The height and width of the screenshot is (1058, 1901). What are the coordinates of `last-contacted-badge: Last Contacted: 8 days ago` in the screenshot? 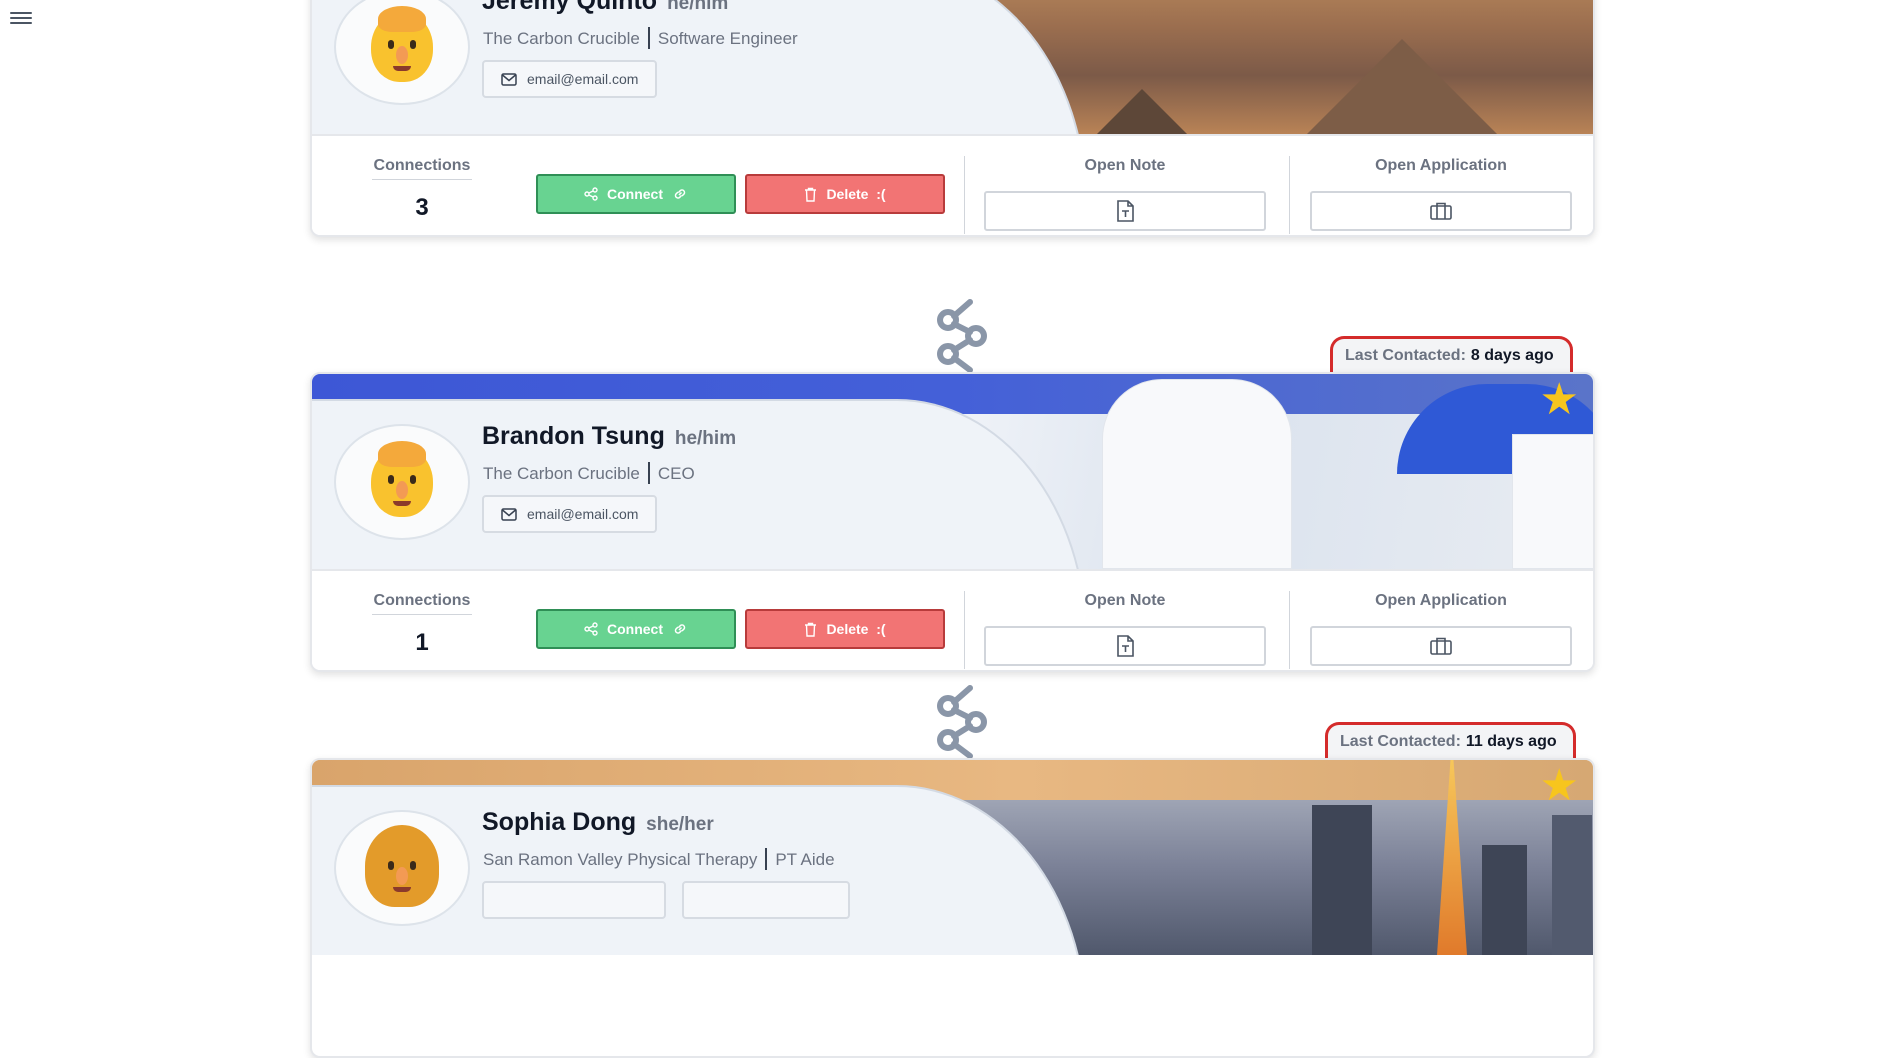 It's located at (1451, 354).